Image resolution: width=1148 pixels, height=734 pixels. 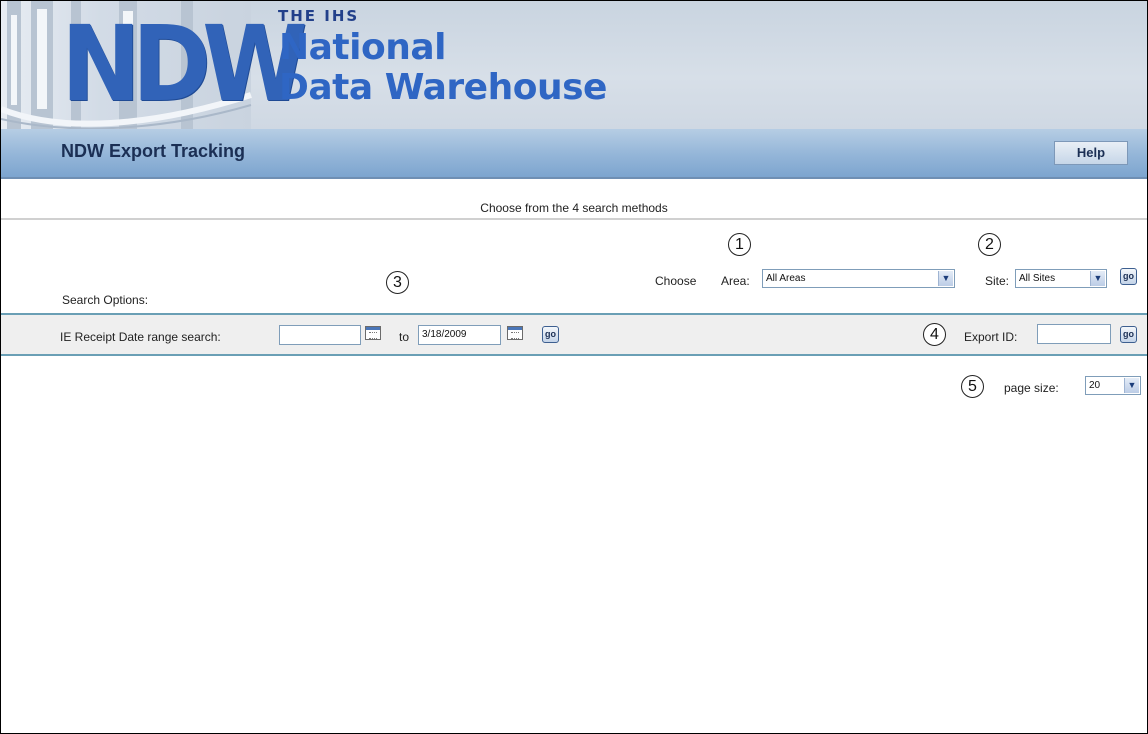 I want to click on site-label: Site:, so click(x=997, y=281).